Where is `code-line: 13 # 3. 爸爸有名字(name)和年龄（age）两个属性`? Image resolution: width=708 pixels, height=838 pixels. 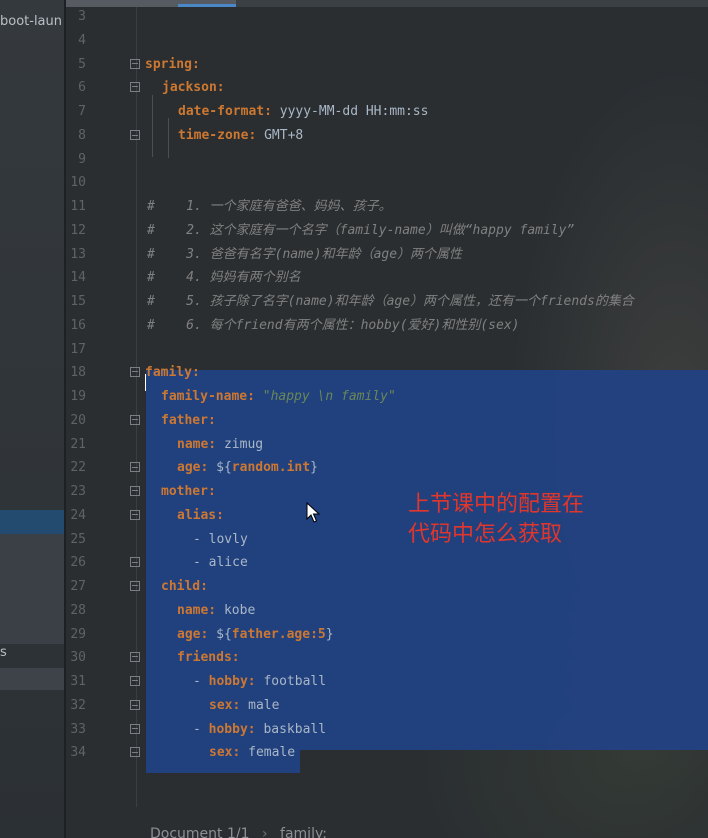 code-line: 13 # 3. 爸爸有名字(name)和年龄（age）两个属性 is located at coordinates (387, 254).